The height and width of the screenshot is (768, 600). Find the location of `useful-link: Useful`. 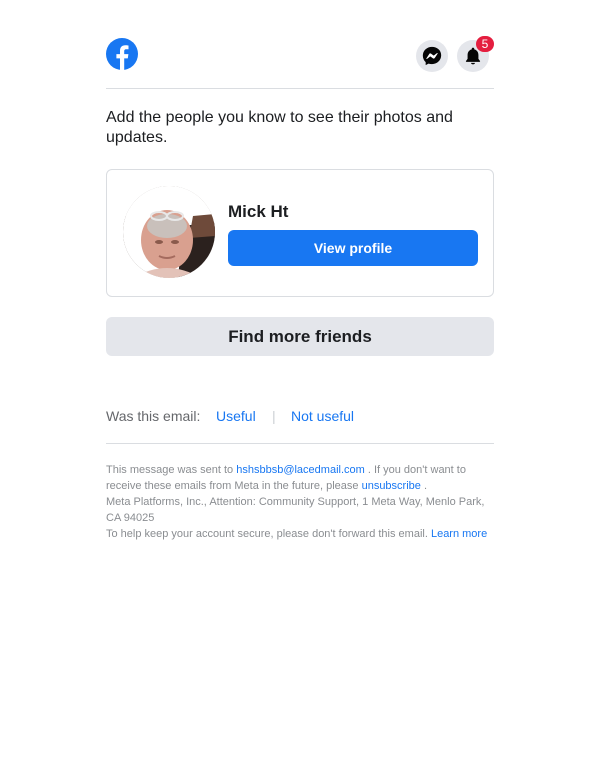

useful-link: Useful is located at coordinates (236, 416).